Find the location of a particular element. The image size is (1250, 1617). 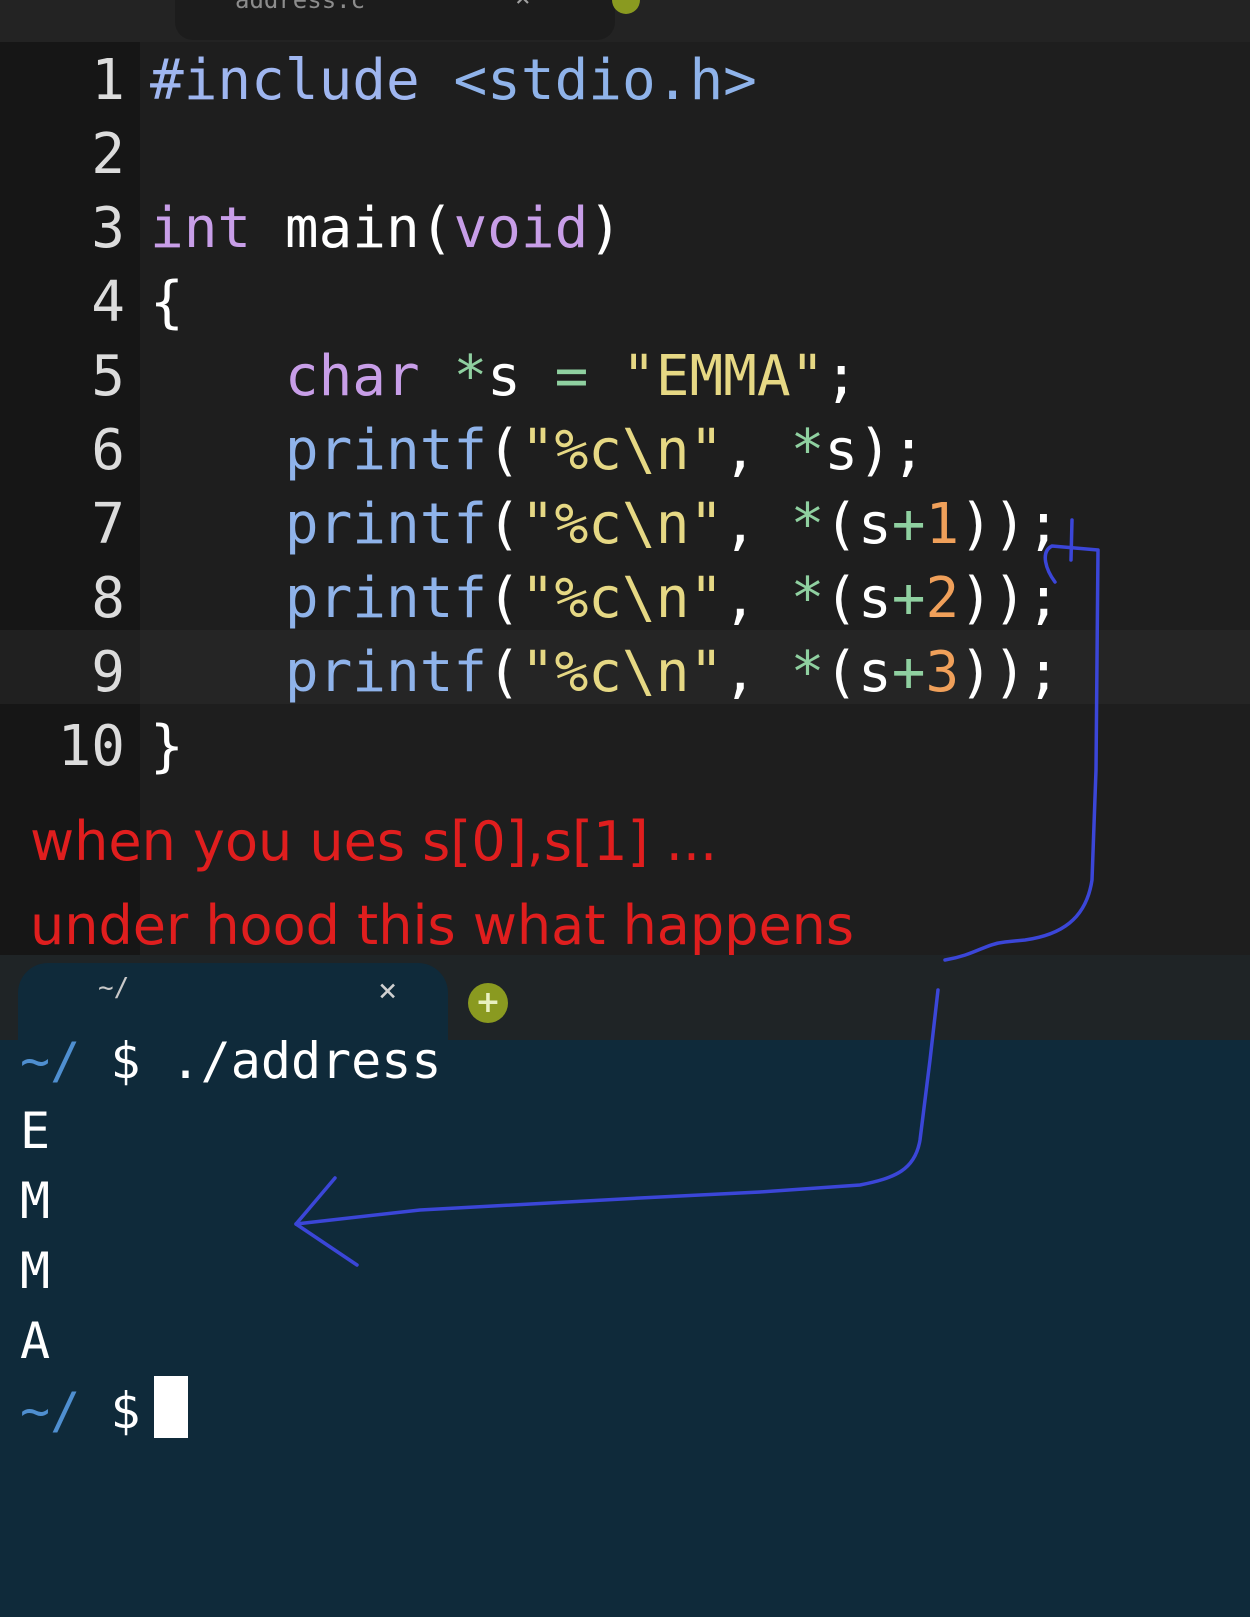

line-number: 2 is located at coordinates (108, 154).